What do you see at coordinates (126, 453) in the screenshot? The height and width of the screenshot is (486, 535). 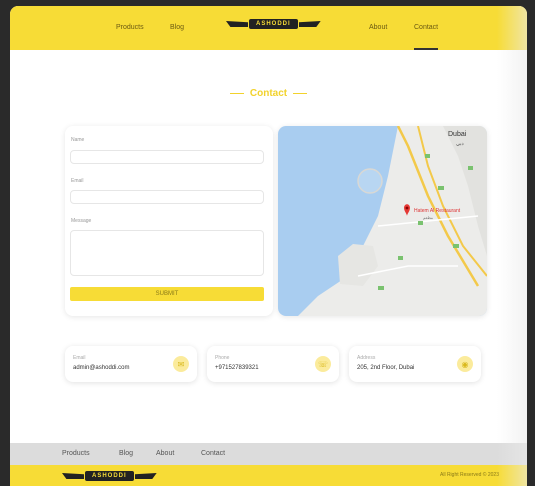 I see `footer-link-blog: Blog` at bounding box center [126, 453].